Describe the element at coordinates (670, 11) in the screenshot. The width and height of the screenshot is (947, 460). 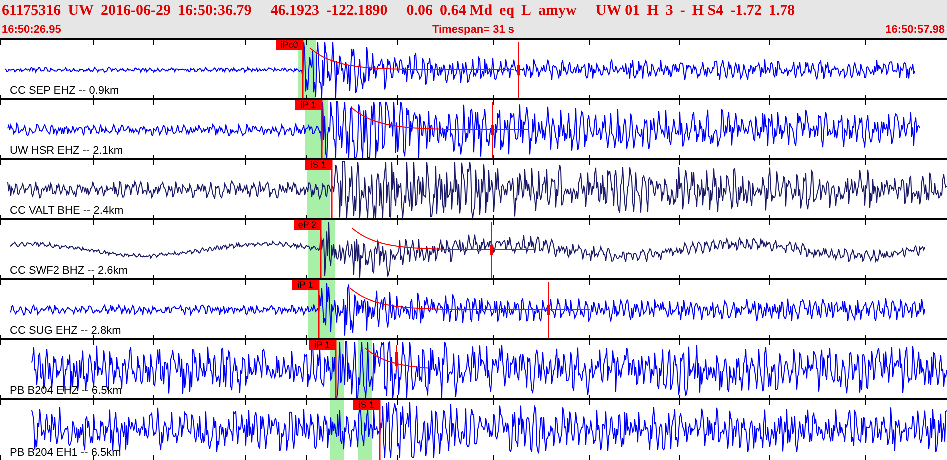
I see `header-field: 3` at that location.